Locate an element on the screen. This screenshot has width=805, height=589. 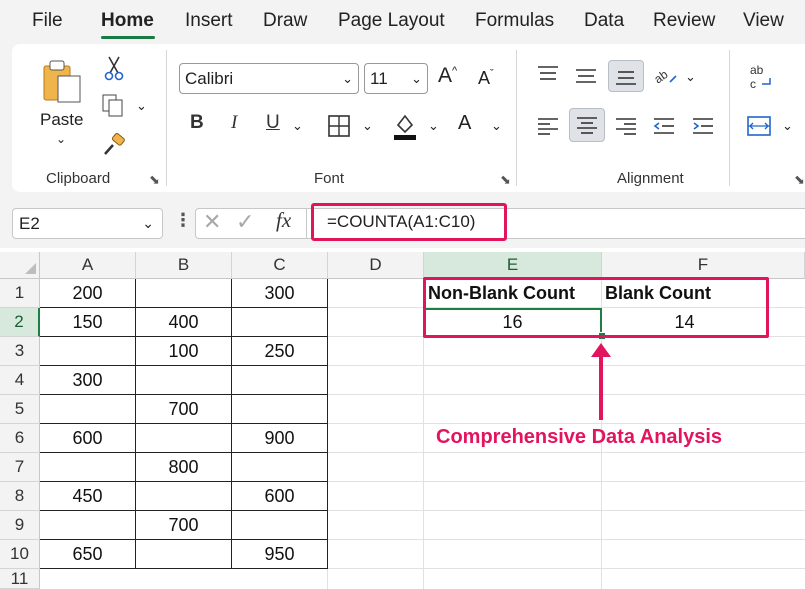
cell-c8: 600 is located at coordinates (279, 496).